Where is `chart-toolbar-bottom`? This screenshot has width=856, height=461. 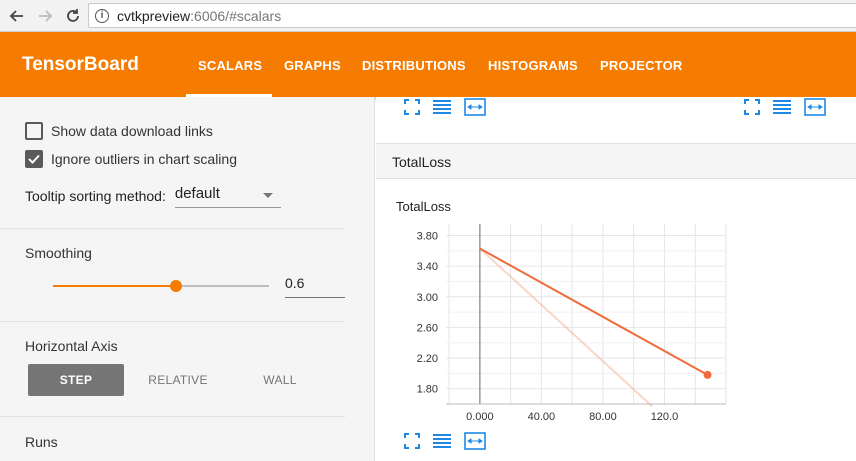 chart-toolbar-bottom is located at coordinates (445, 441).